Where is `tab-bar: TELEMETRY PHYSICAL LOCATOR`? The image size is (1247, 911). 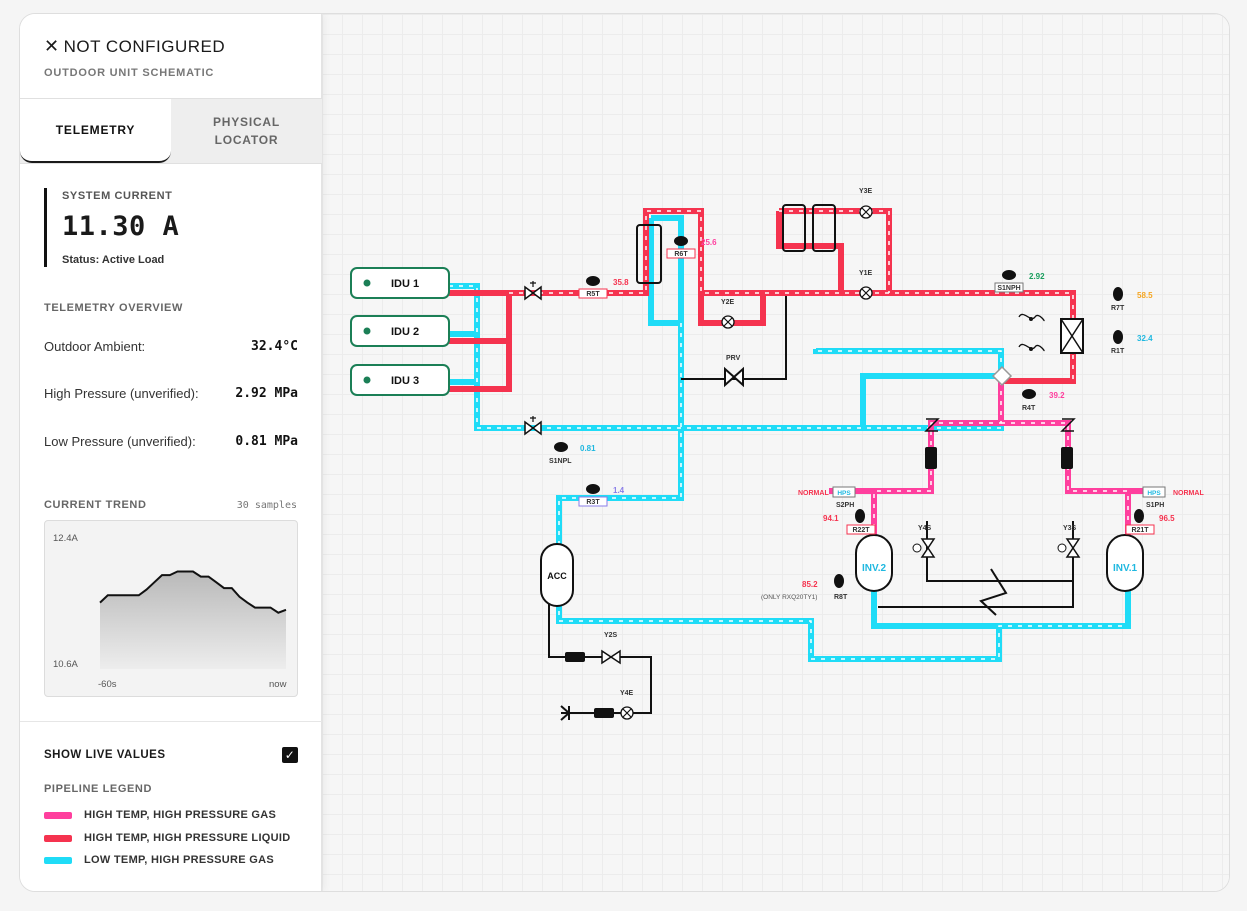 tab-bar: TELEMETRY PHYSICAL LOCATOR is located at coordinates (171, 131).